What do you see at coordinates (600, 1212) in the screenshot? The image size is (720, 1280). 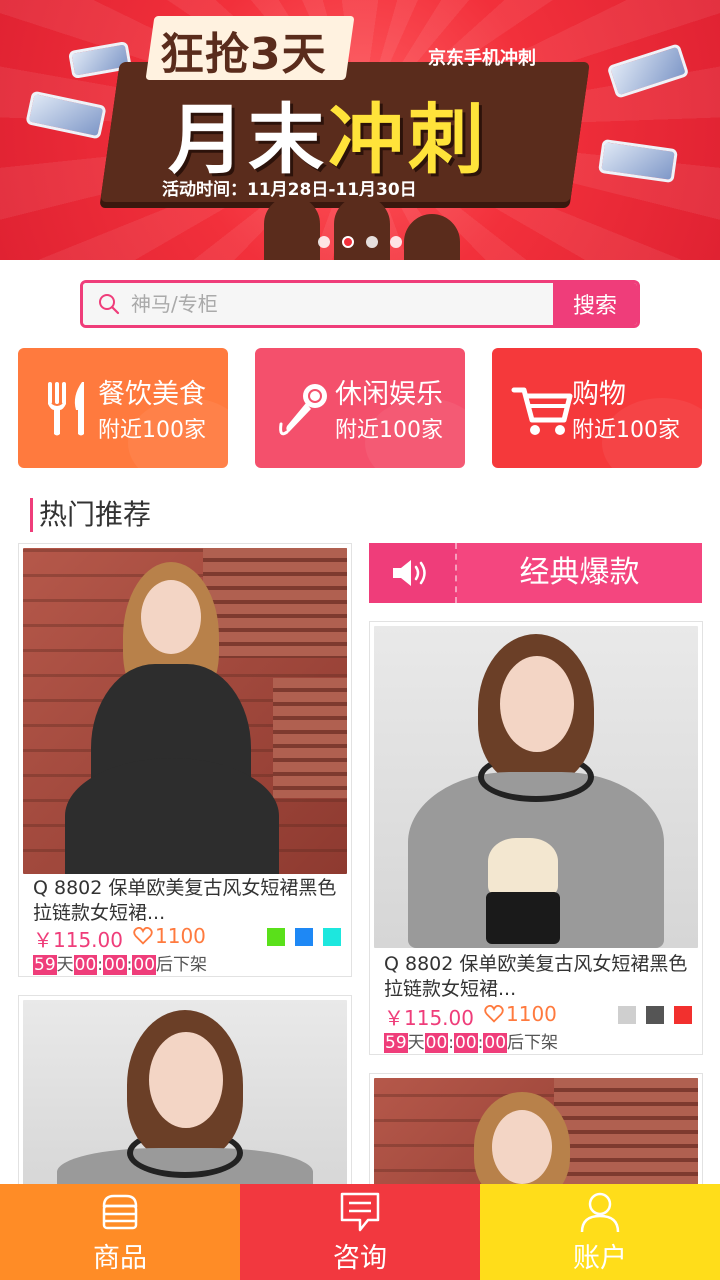 I see `user-icon` at bounding box center [600, 1212].